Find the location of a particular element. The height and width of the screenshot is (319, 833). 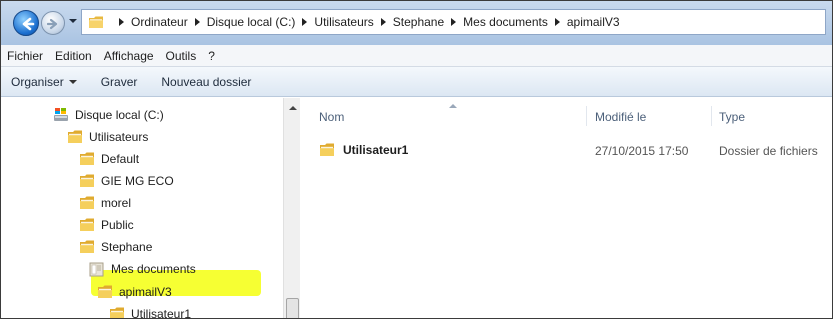

new-folder-button: Nouveau dossier is located at coordinates (206, 82).